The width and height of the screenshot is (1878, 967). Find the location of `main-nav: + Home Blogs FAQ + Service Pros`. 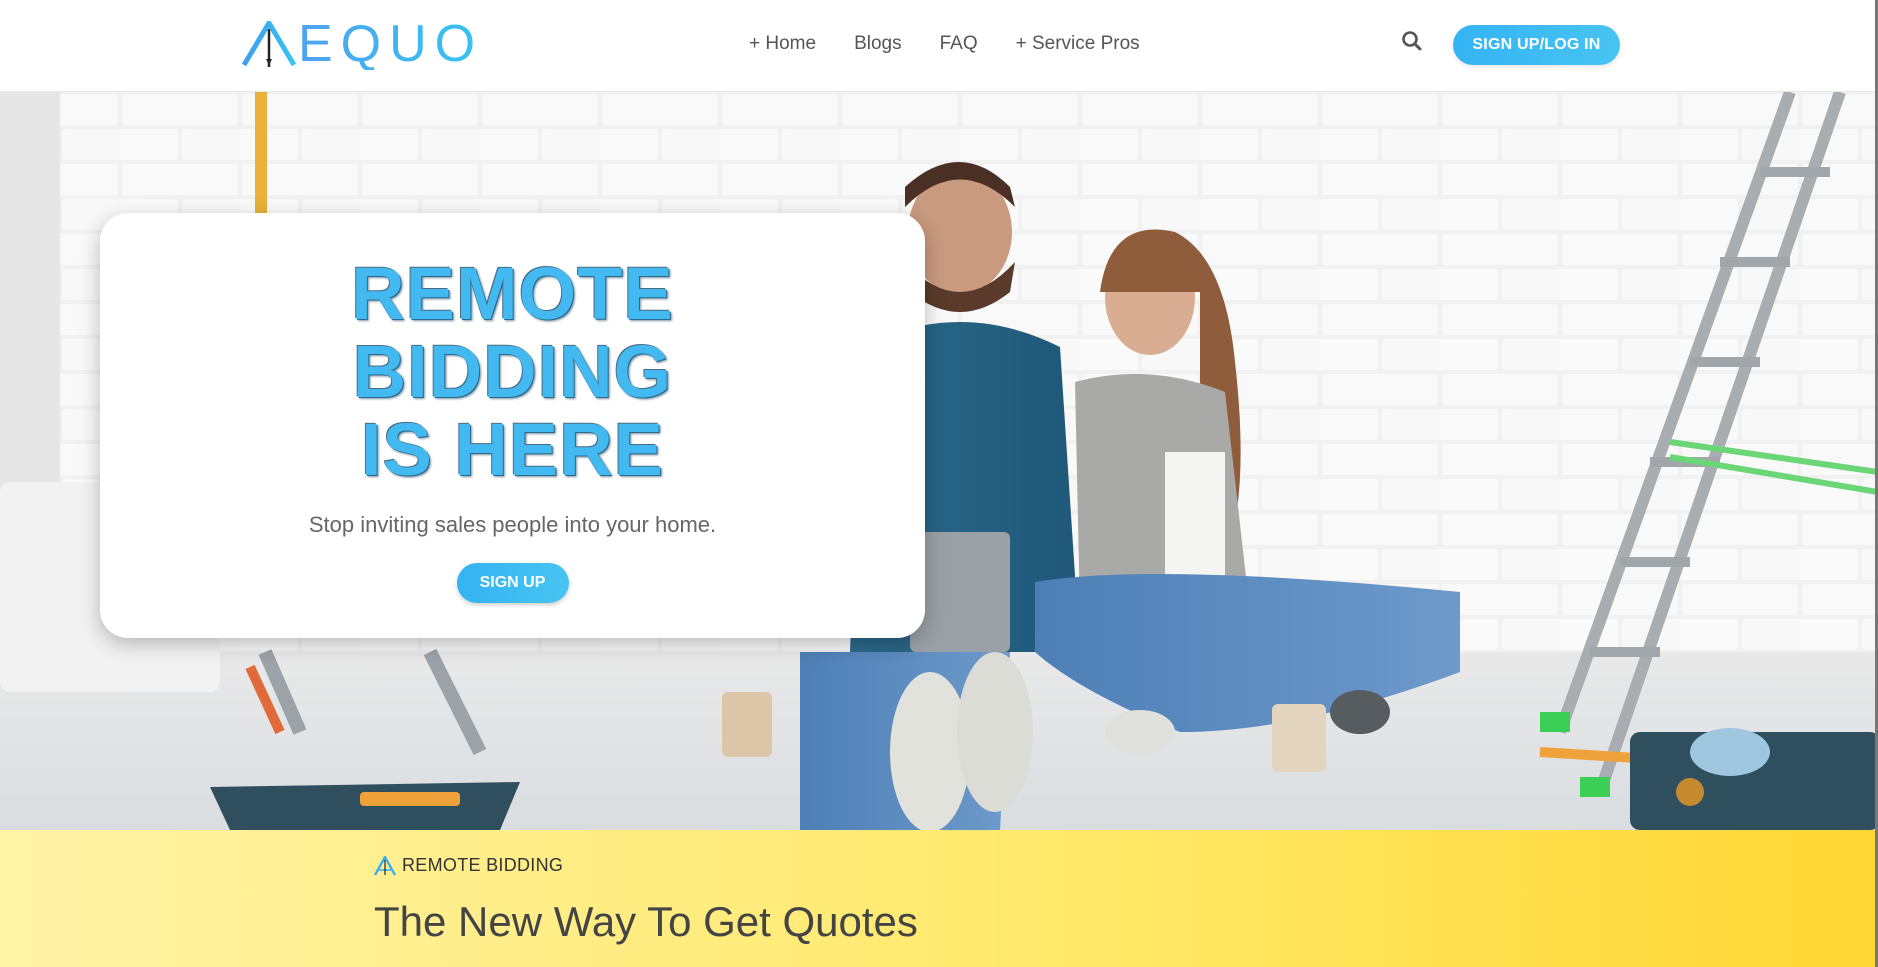

main-nav: + Home Blogs FAQ + Service Pros is located at coordinates (944, 44).